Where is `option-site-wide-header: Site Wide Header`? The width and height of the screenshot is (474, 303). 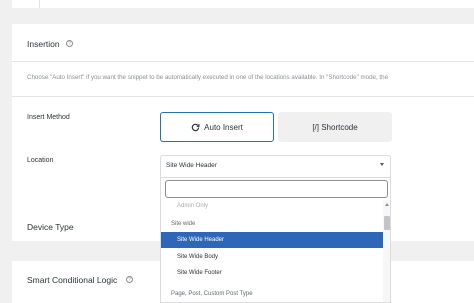 option-site-wide-header: Site Wide Header is located at coordinates (272, 240).